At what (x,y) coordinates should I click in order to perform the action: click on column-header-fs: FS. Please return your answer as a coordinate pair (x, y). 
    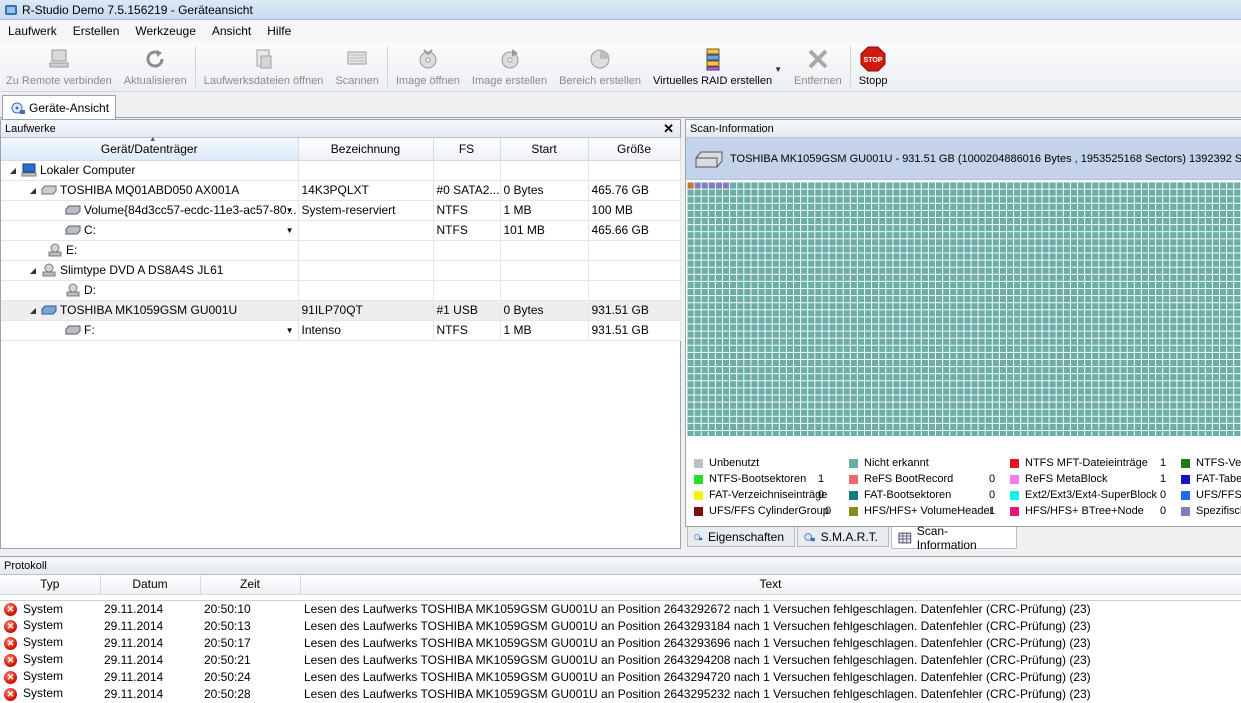
    Looking at the image, I should click on (467, 149).